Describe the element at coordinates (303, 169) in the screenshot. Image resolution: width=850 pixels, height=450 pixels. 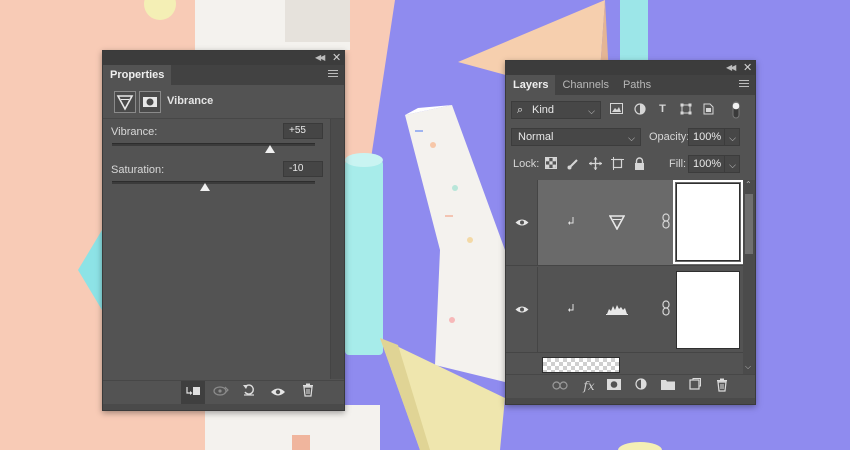
I see `saturation-value-field: -10` at that location.